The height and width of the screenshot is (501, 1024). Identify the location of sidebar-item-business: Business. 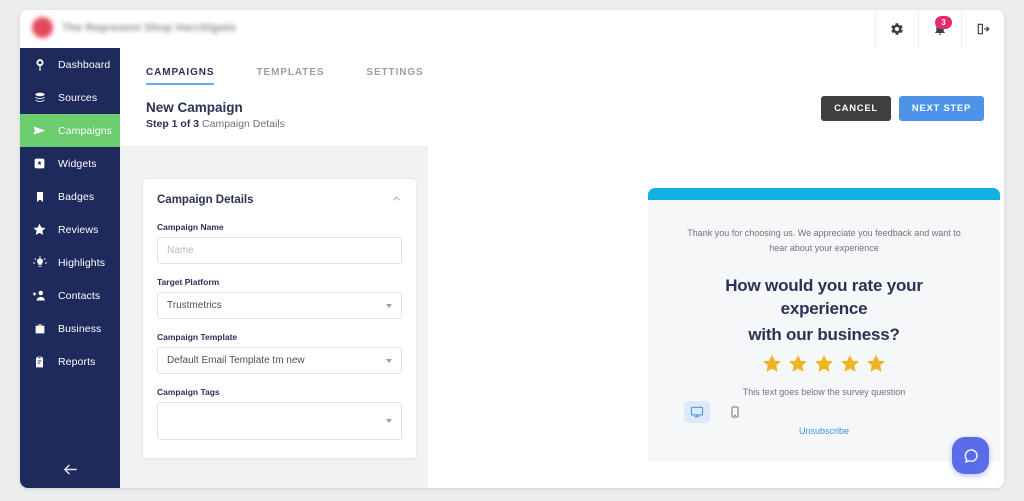
(70, 328).